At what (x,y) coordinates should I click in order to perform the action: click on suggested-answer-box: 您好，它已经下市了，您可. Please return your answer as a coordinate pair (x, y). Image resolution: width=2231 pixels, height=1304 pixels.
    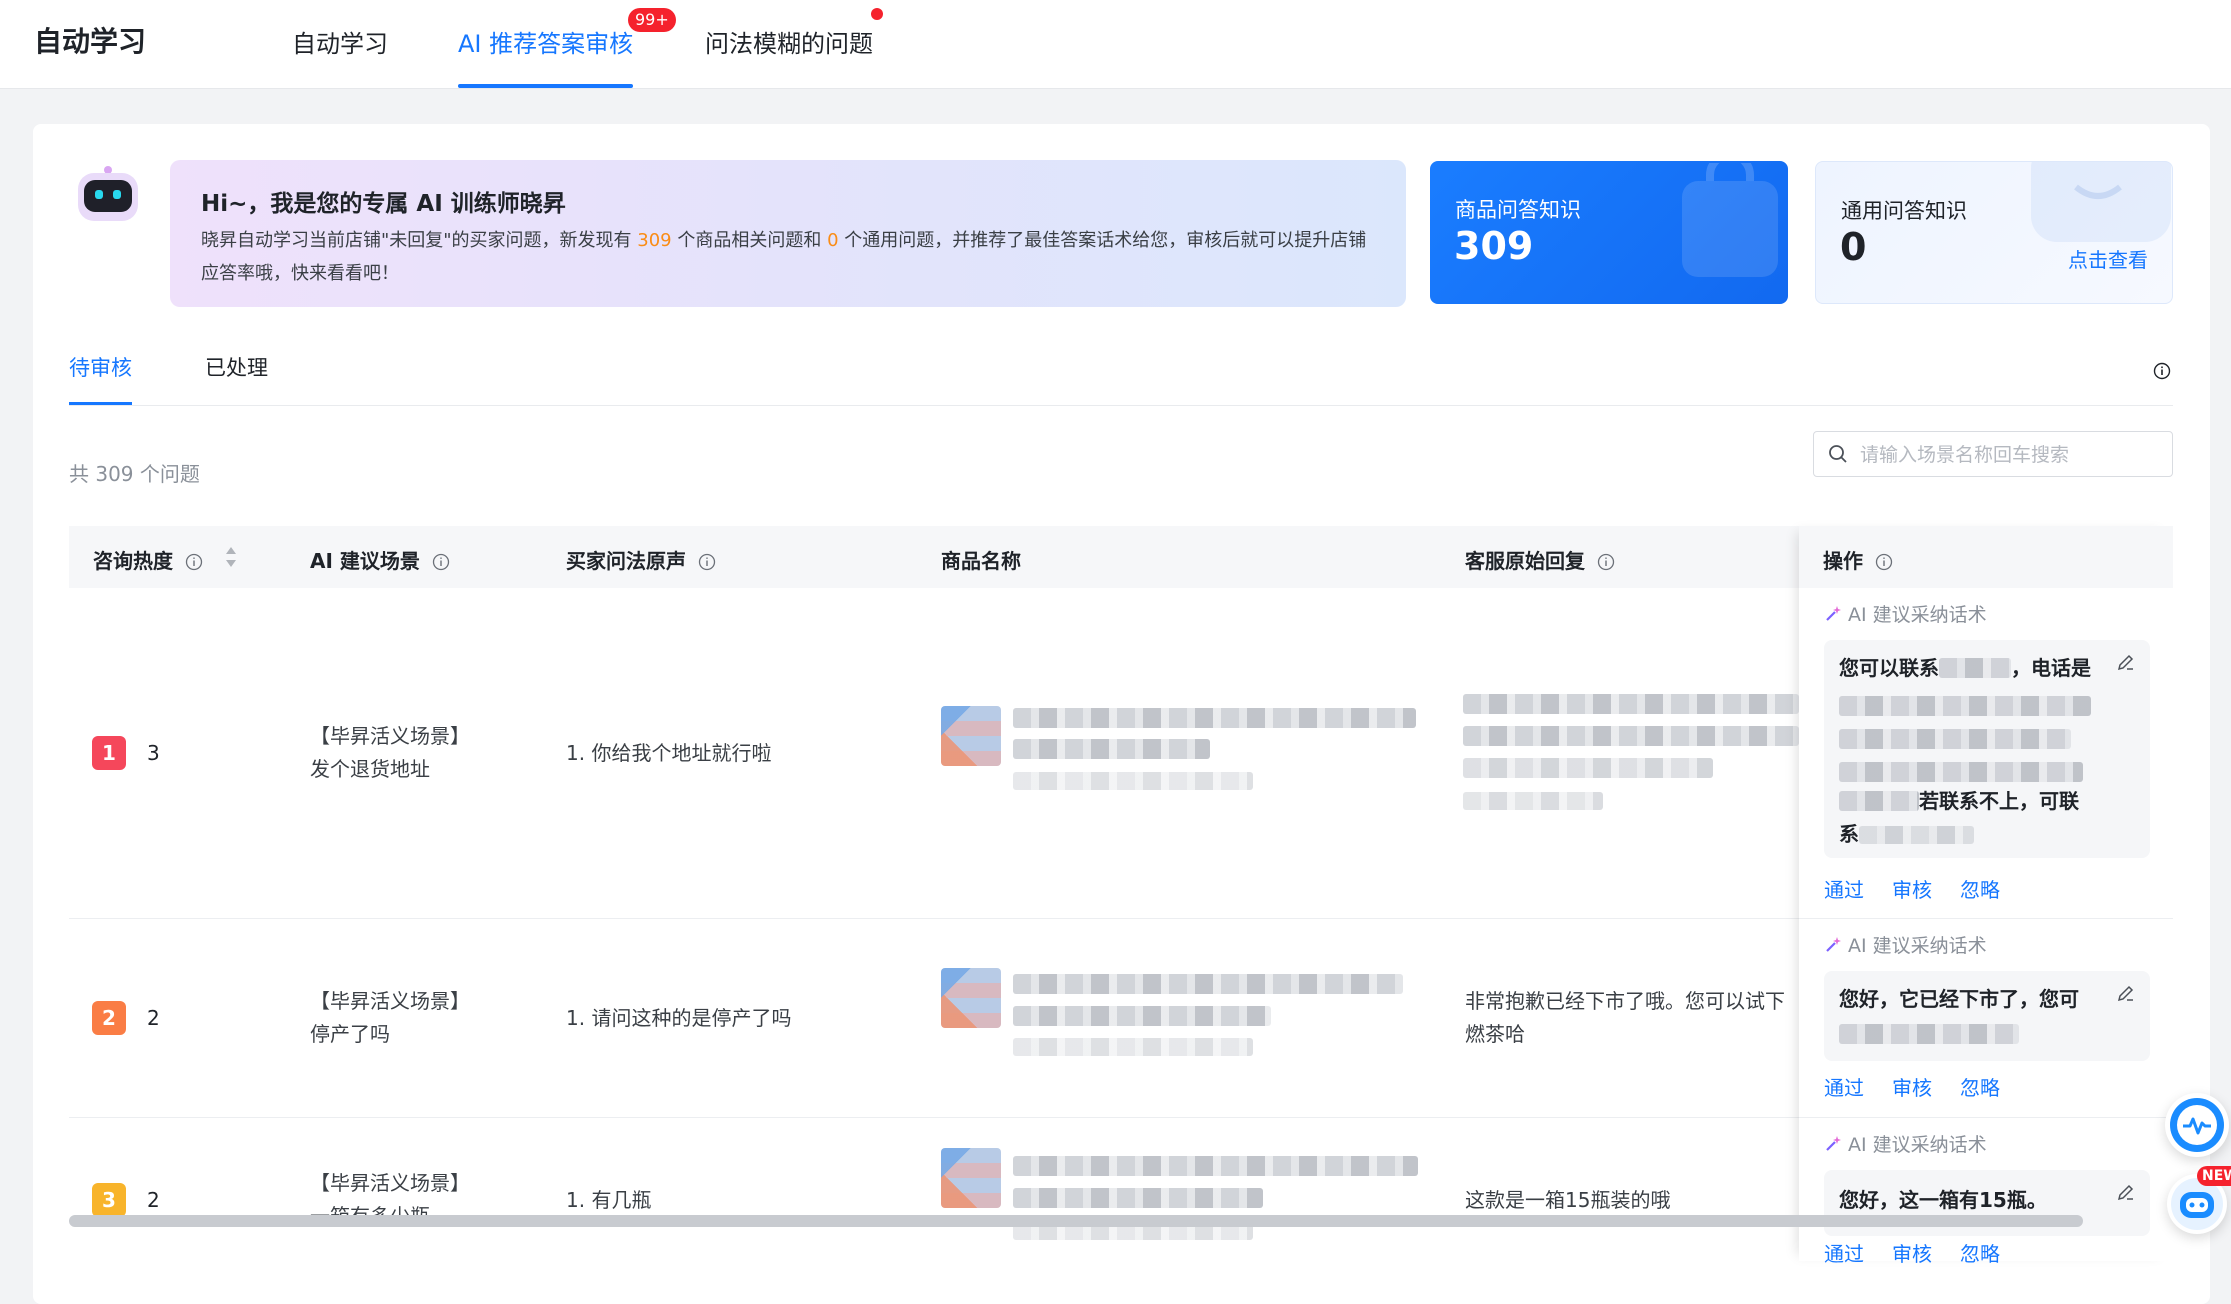
    Looking at the image, I should click on (1987, 1016).